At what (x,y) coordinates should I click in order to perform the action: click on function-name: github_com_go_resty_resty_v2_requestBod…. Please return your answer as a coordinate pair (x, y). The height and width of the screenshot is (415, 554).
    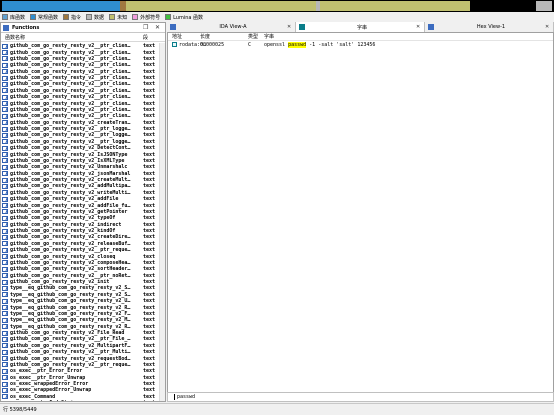
    Looking at the image, I should click on (70, 358).